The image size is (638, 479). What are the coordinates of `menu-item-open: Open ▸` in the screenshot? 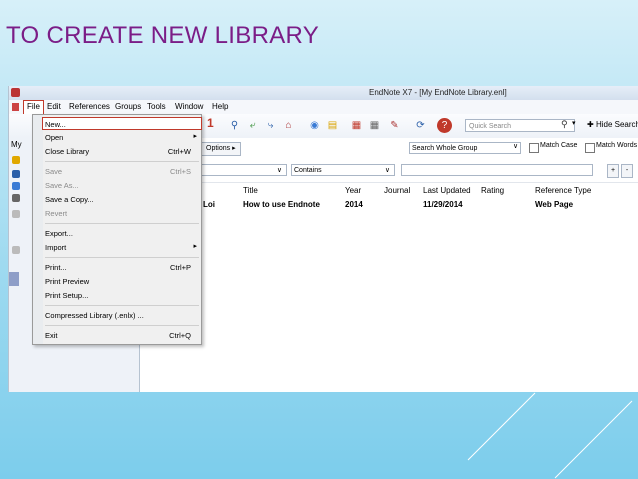 It's located at (122, 137).